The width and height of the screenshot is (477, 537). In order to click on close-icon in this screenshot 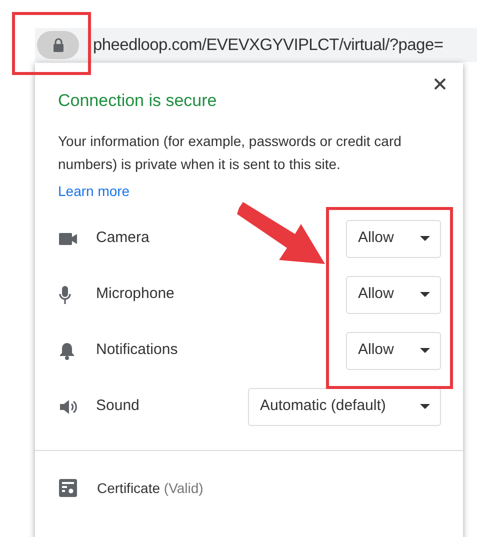, I will do `click(440, 84)`.